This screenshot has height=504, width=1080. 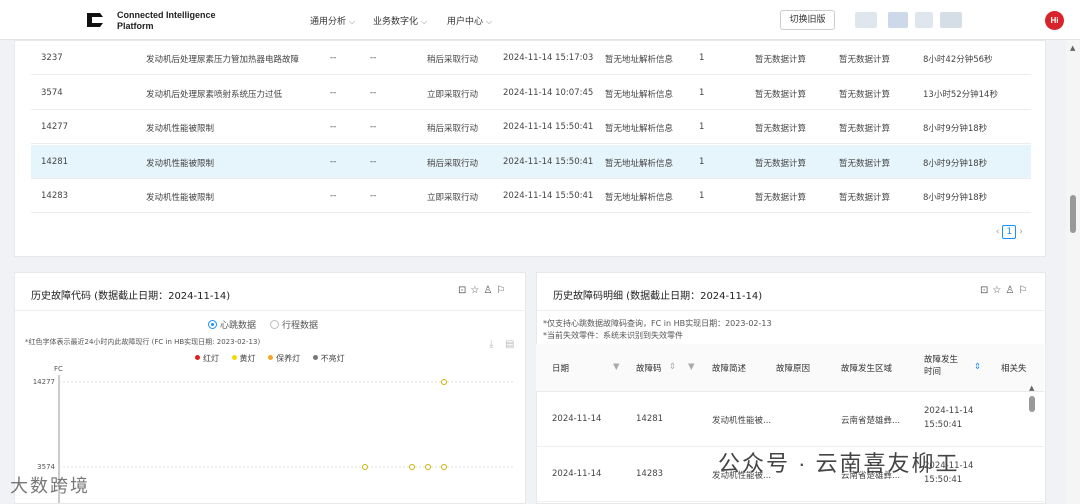 What do you see at coordinates (866, 368) in the screenshot?
I see `col-fault-region: 故障发生区域` at bounding box center [866, 368].